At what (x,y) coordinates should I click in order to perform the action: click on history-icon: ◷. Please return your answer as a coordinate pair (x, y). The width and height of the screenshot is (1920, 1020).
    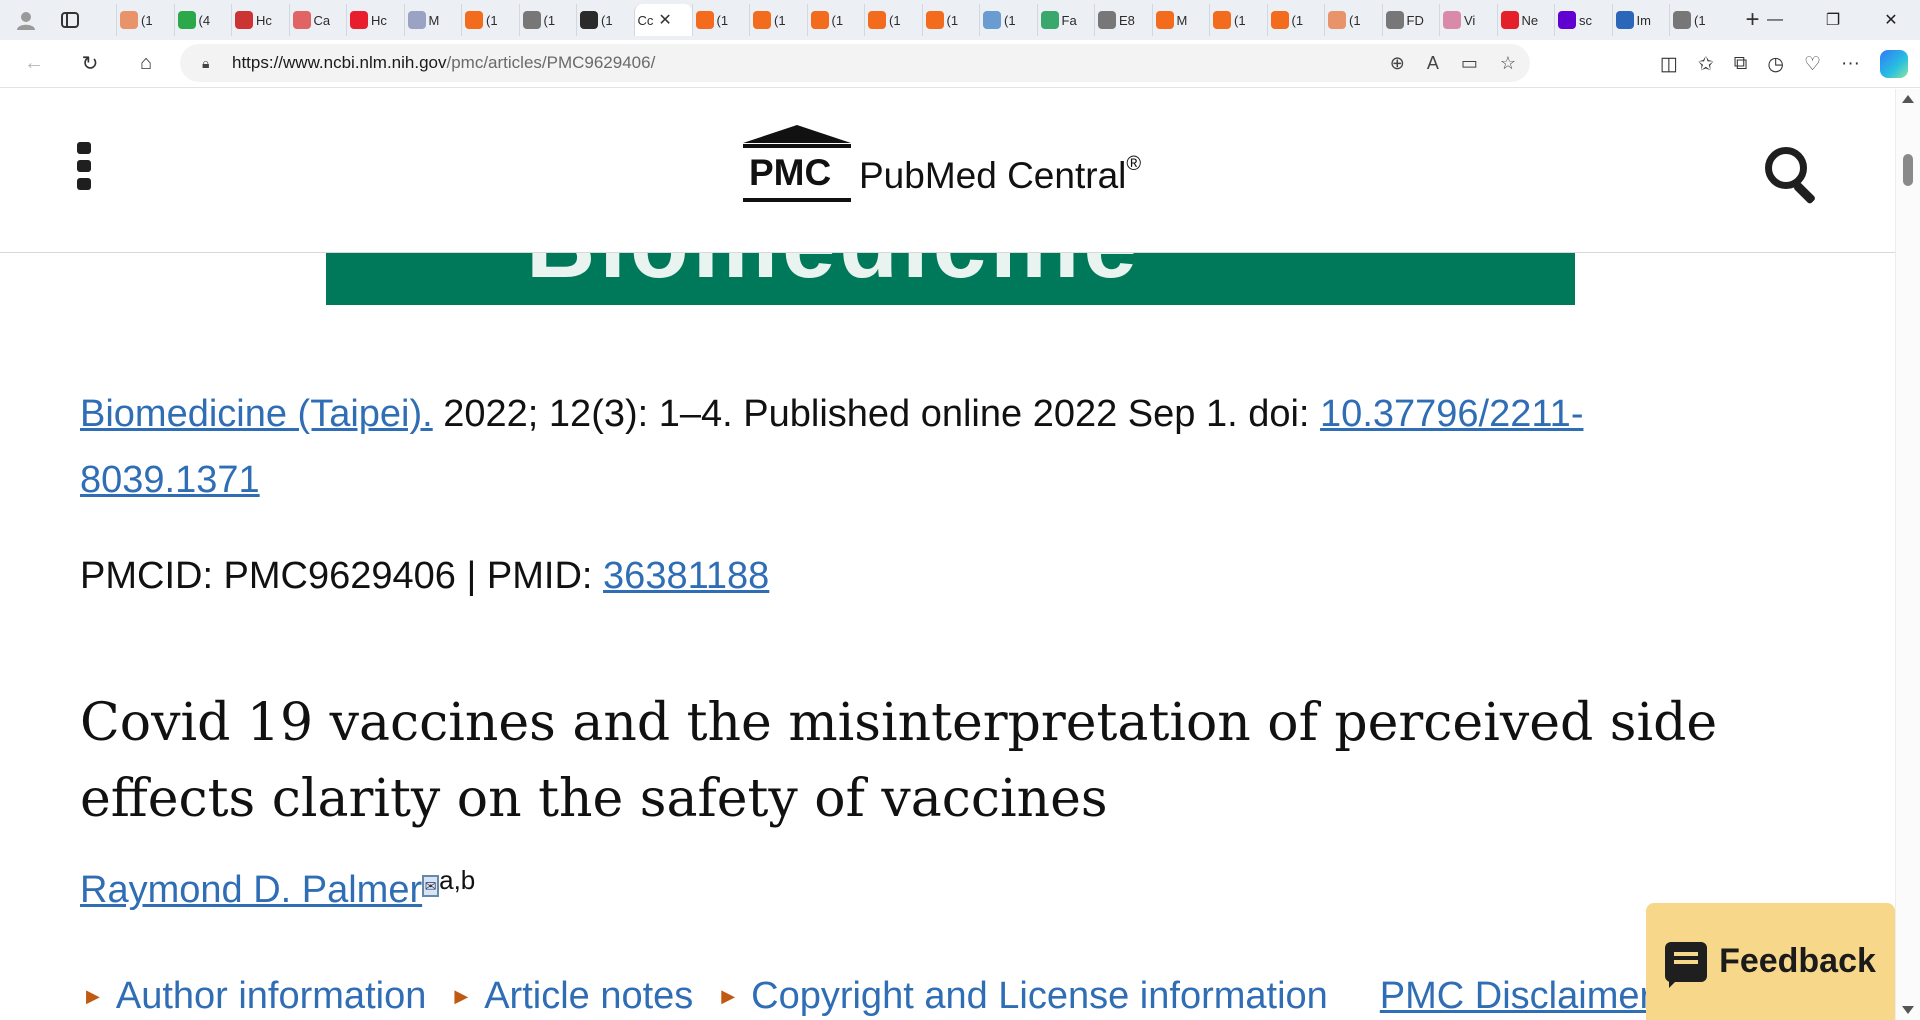
    Looking at the image, I should click on (1775, 64).